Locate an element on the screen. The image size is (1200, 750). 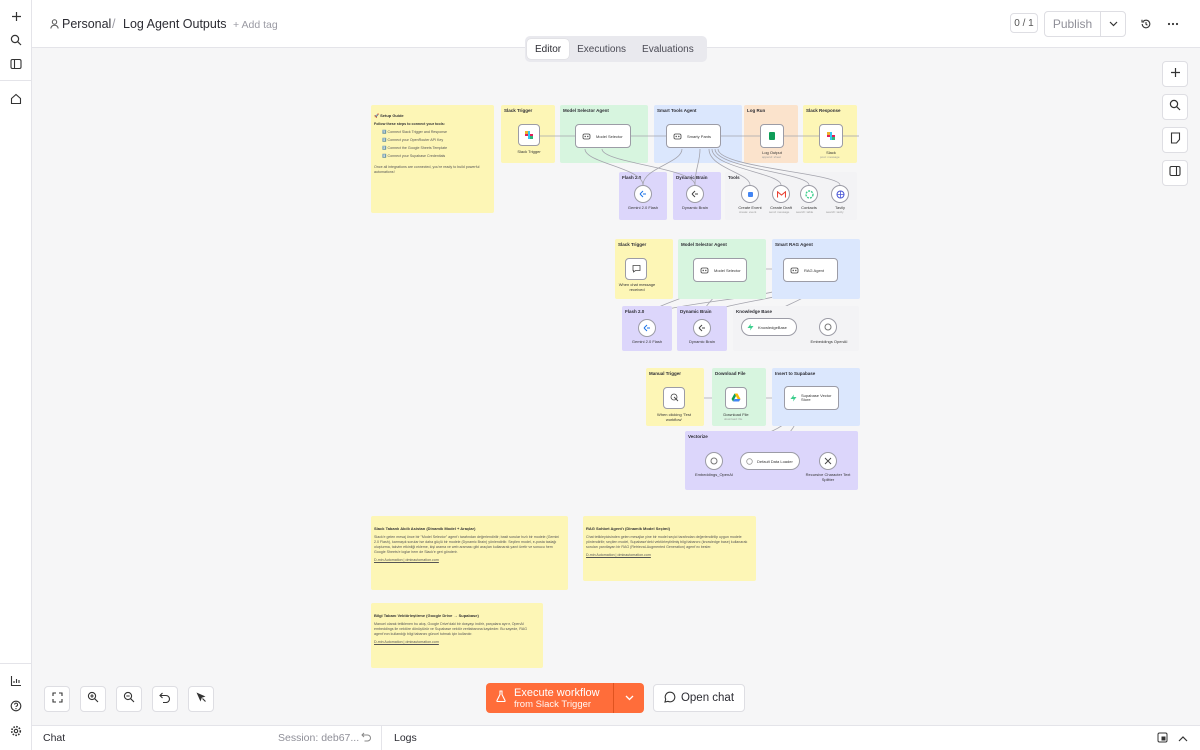
node-rag-agent: RAG Agent is located at coordinates (810, 270).